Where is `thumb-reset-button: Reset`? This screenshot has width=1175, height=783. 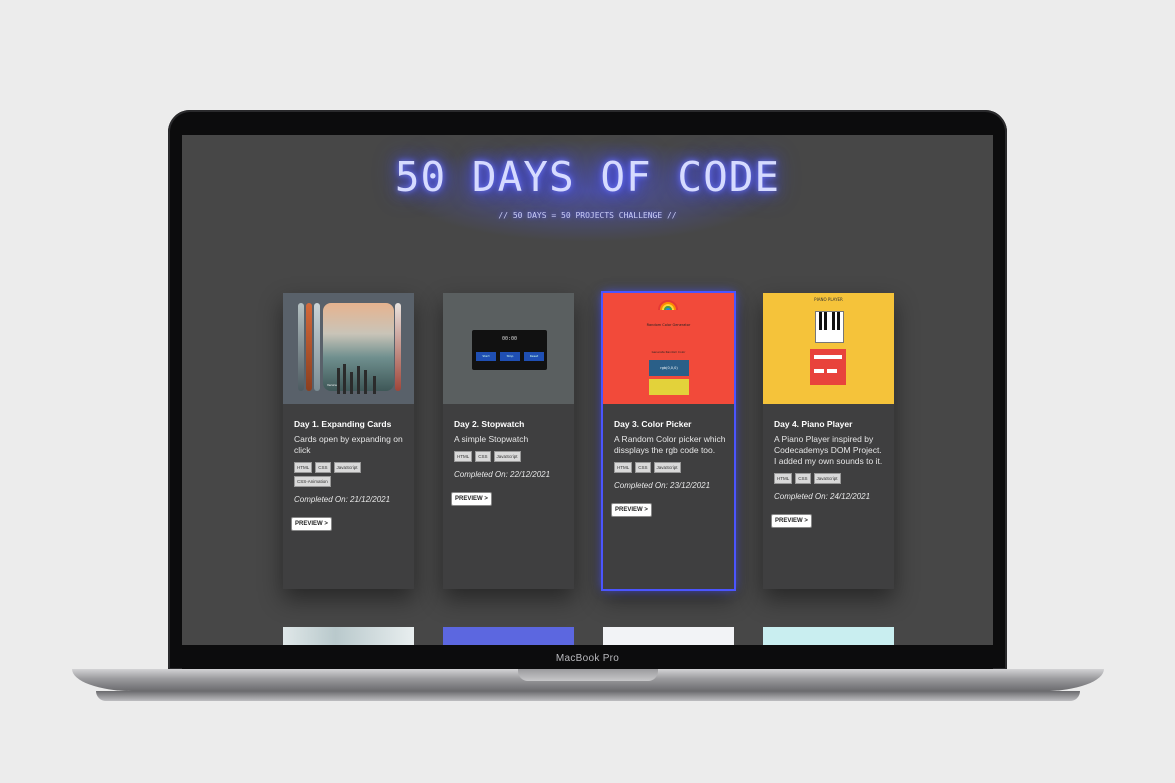
thumb-reset-button: Reset is located at coordinates (534, 356).